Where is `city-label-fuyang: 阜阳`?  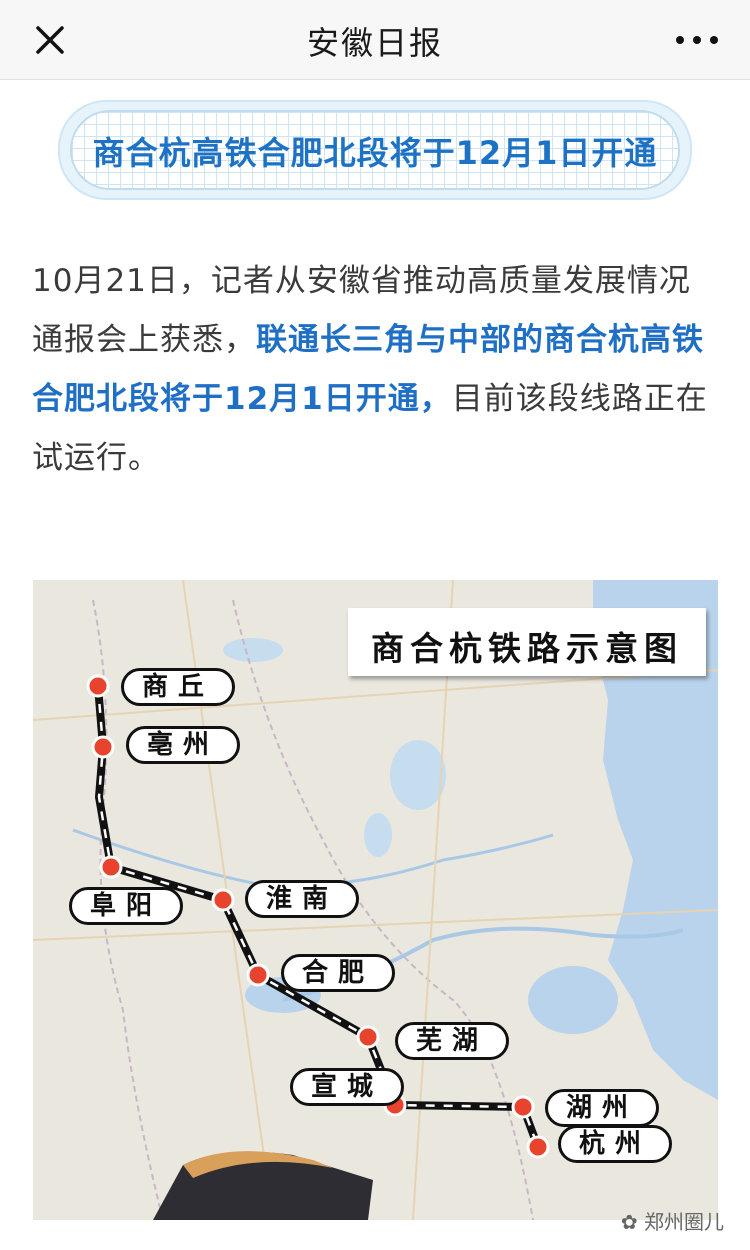
city-label-fuyang: 阜阳 is located at coordinates (126, 906).